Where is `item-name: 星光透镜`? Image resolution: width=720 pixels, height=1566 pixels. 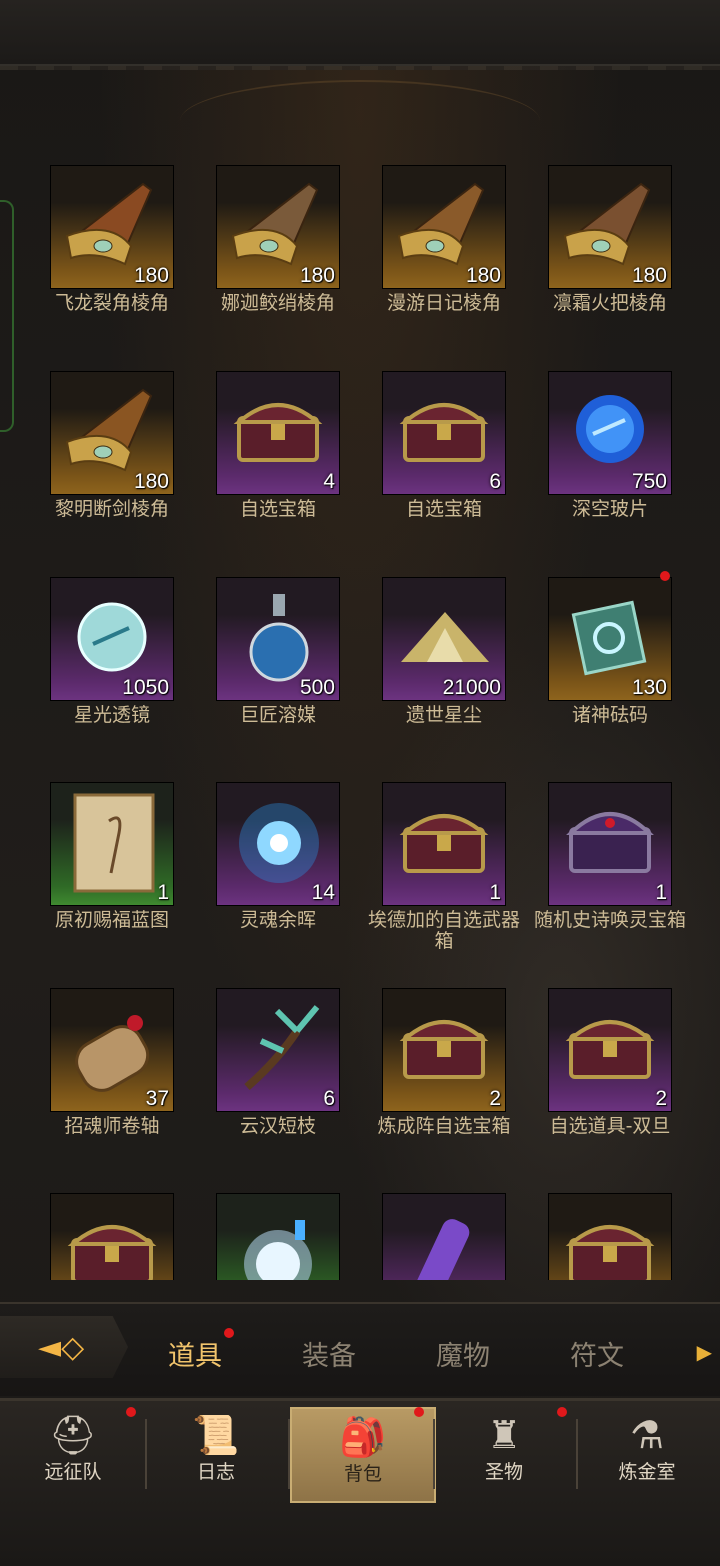
item-name: 星光透镜 is located at coordinates (111, 715).